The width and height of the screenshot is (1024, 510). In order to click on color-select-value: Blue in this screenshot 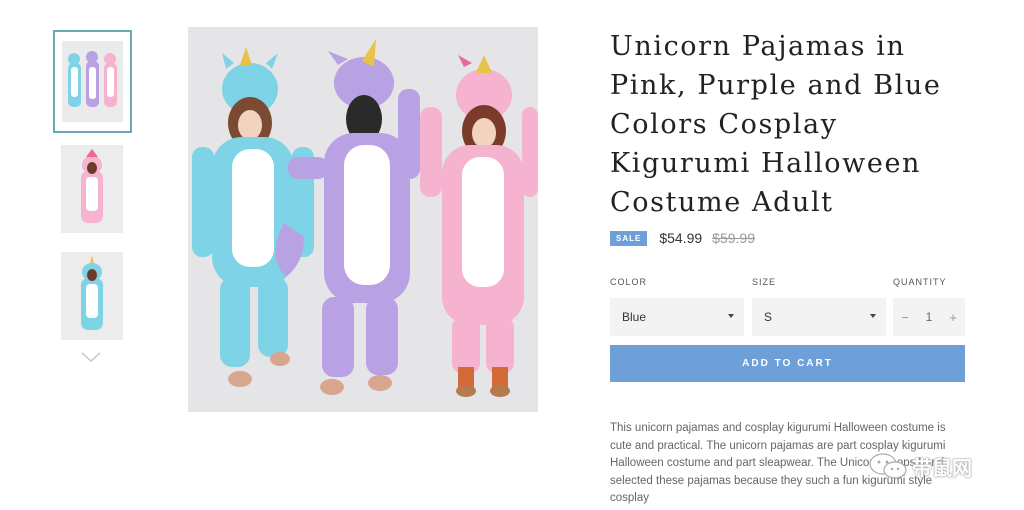, I will do `click(634, 317)`.